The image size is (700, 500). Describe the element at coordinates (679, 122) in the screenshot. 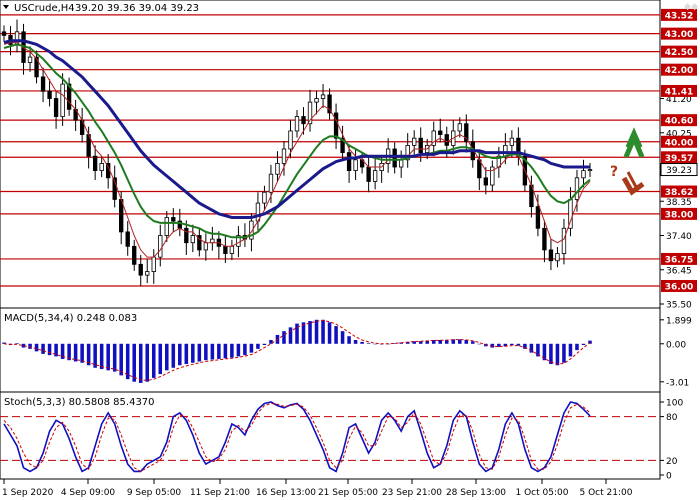

I see `level-label: 40.60` at that location.